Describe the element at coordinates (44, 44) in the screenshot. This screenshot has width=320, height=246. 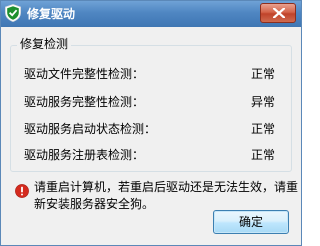
I see `group-title: 修复检测` at that location.